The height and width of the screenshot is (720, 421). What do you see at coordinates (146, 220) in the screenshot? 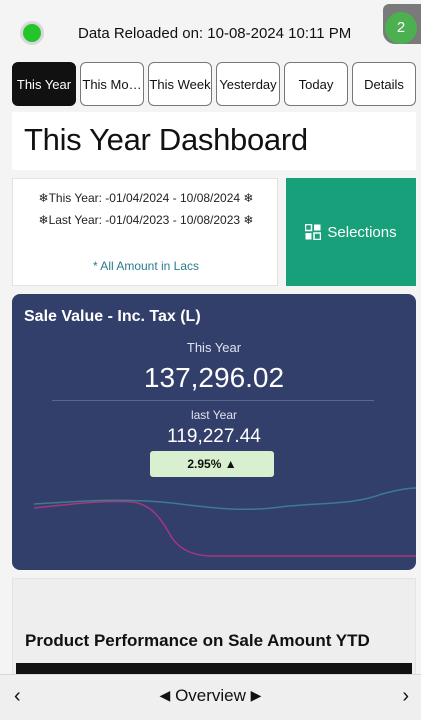
I see `last-year-period-text: ❄Last Year: -01/04/2023 - 10/08/2023 ❄` at bounding box center [146, 220].